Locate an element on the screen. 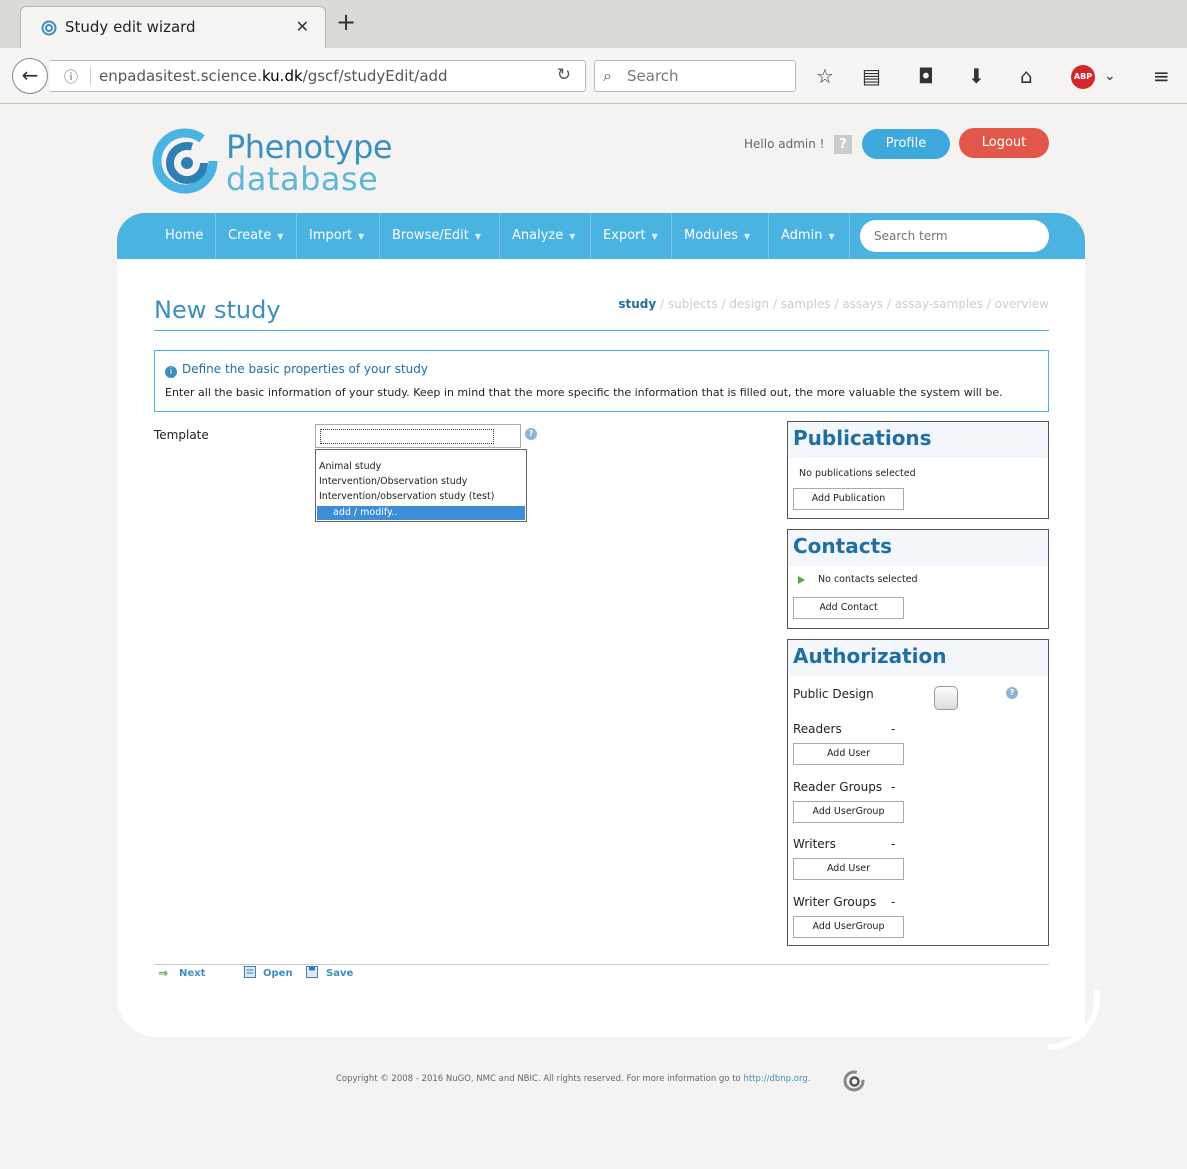 This screenshot has width=1187, height=1169. writer-groups-value: - is located at coordinates (893, 902).